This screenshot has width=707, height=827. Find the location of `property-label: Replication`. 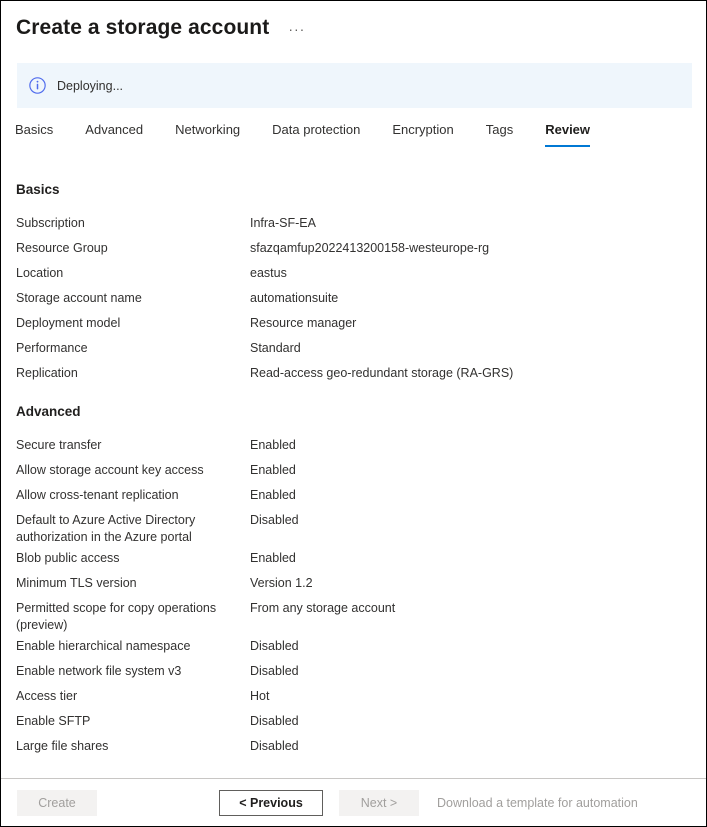

property-label: Replication is located at coordinates (47, 373).